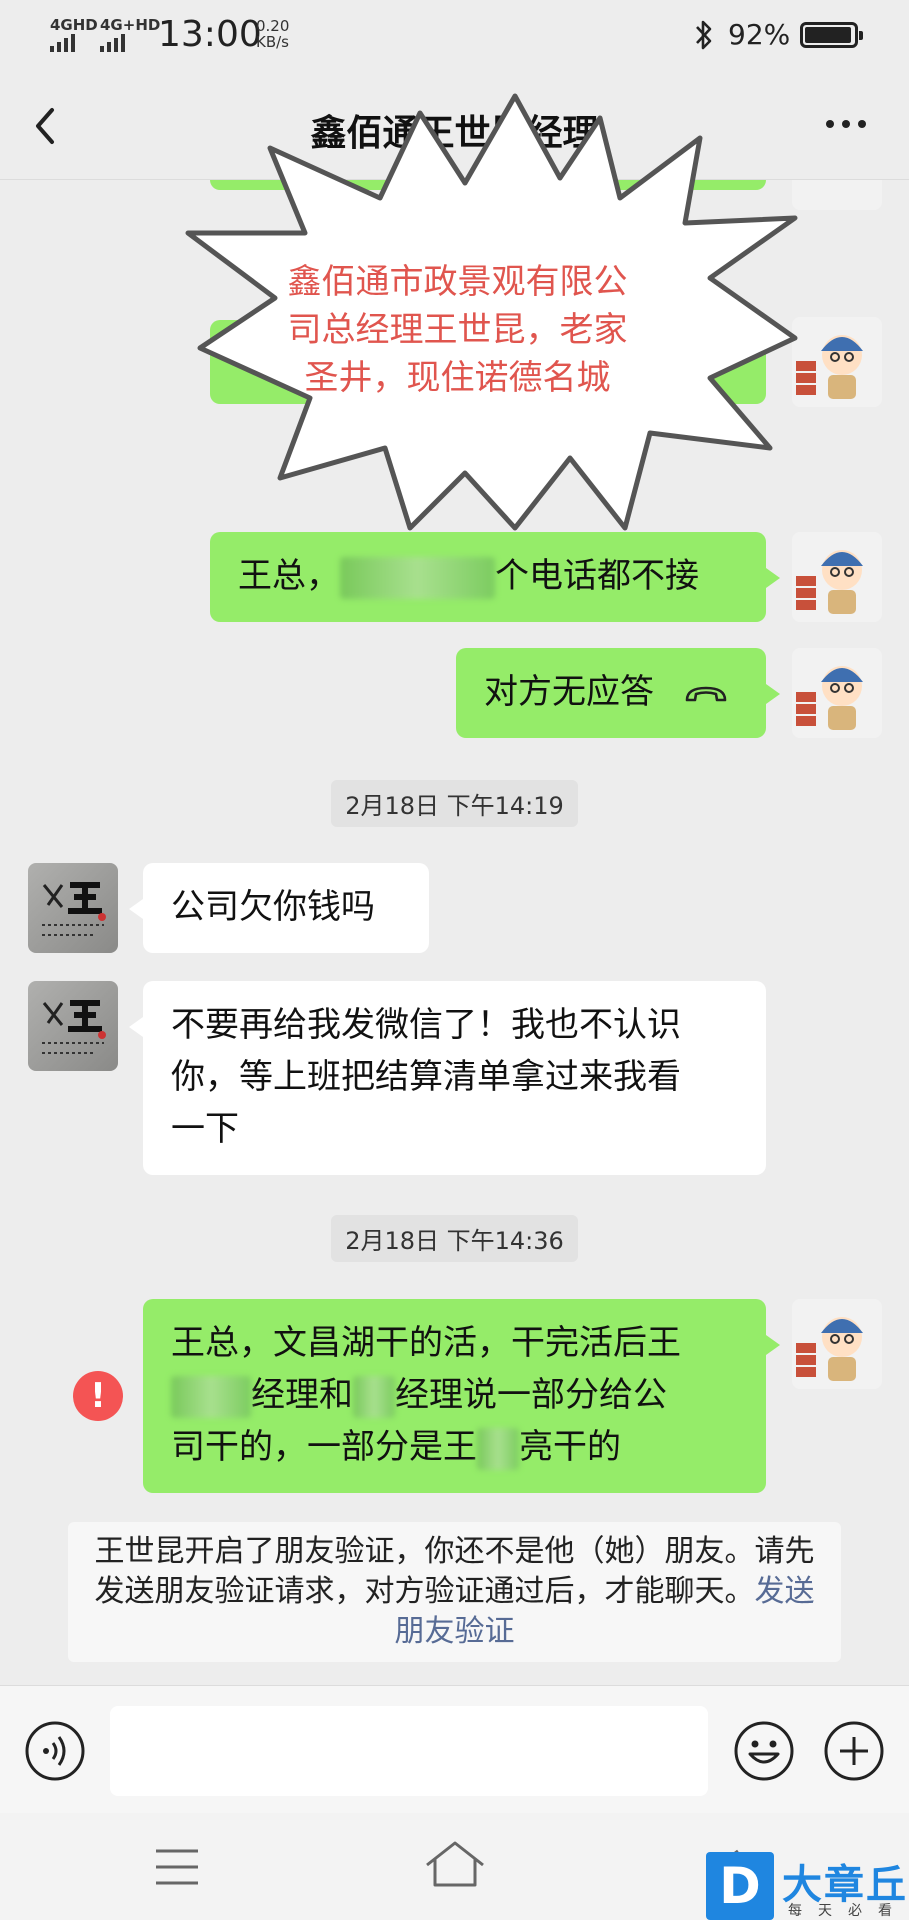 Image resolution: width=909 pixels, height=1920 pixels. What do you see at coordinates (289, 576) in the screenshot?
I see `message-text: 王总，` at bounding box center [289, 576].